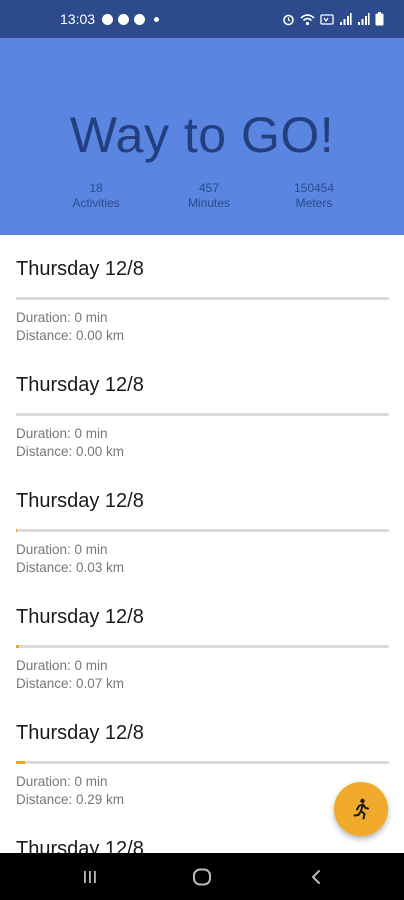  I want to click on dot-icon, so click(157, 19).